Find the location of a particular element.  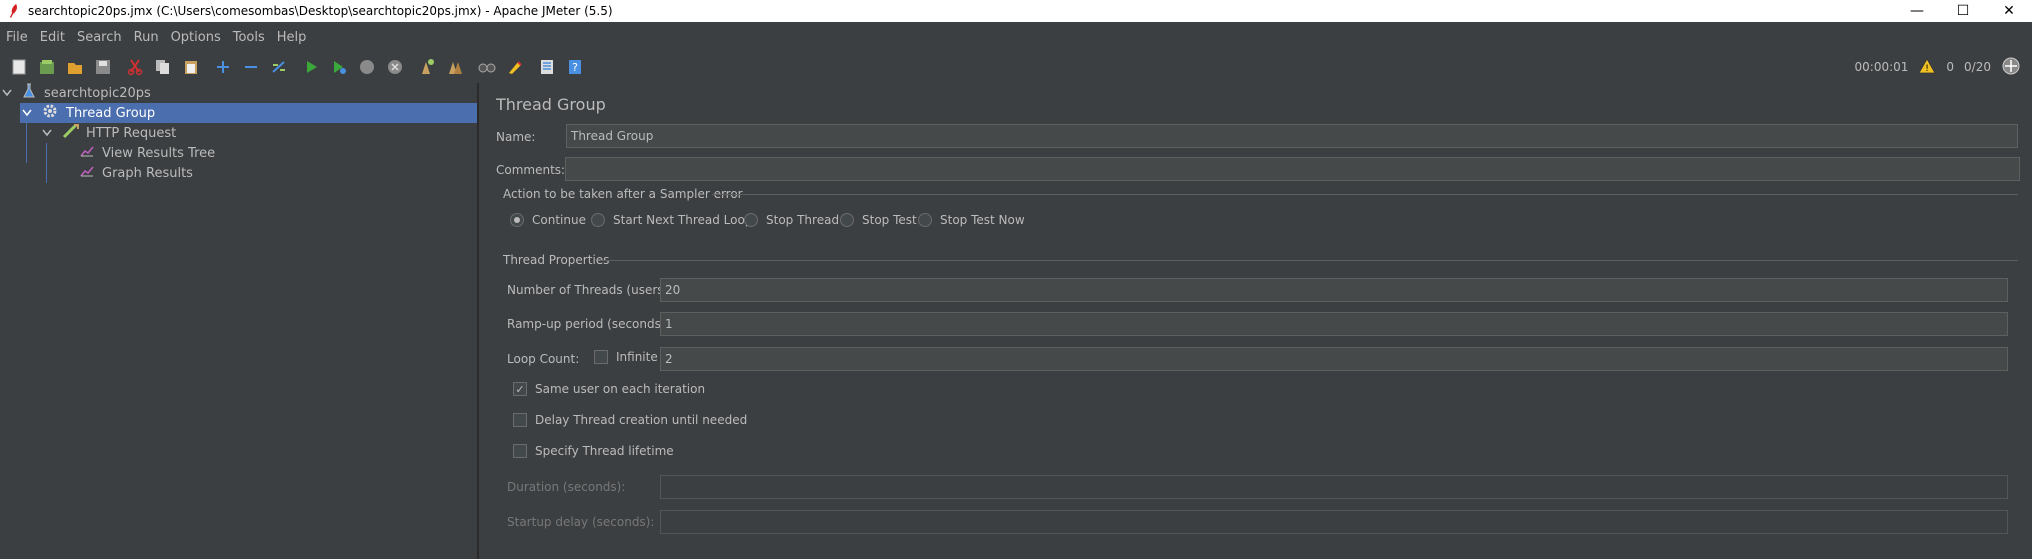

clear-all-icon is located at coordinates (455, 67).